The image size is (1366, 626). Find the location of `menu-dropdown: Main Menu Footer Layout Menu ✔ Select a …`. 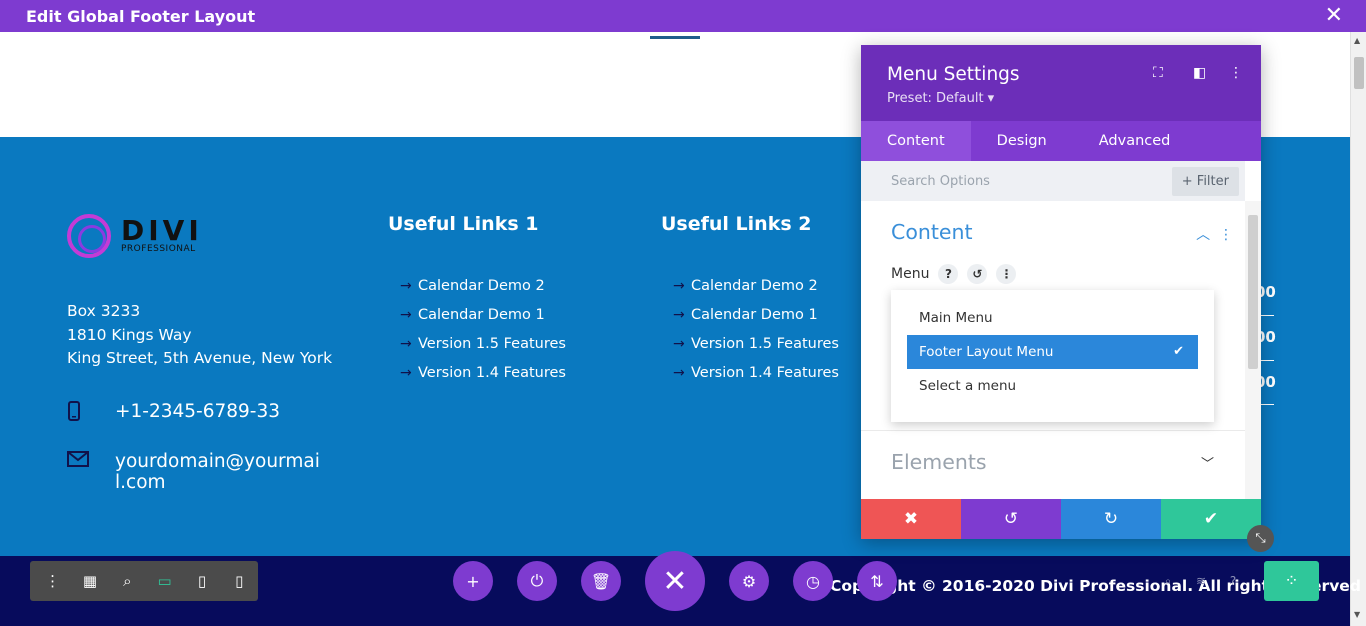

menu-dropdown: Main Menu Footer Layout Menu ✔ Select a … is located at coordinates (1052, 356).